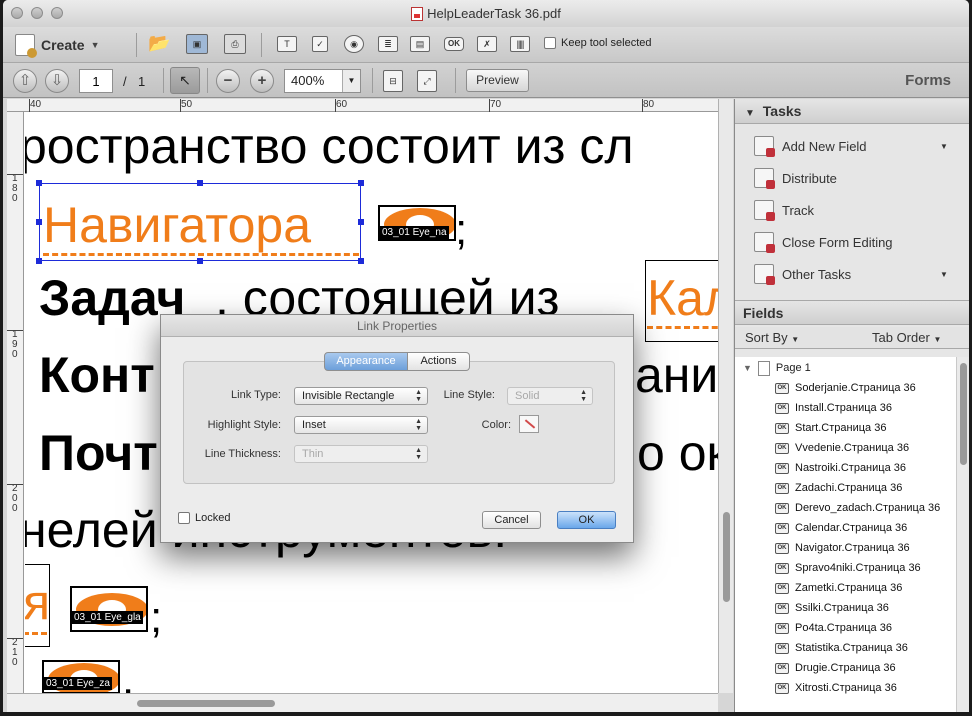 This screenshot has height=716, width=972. I want to click on next-page-button: ⇩, so click(57, 81).